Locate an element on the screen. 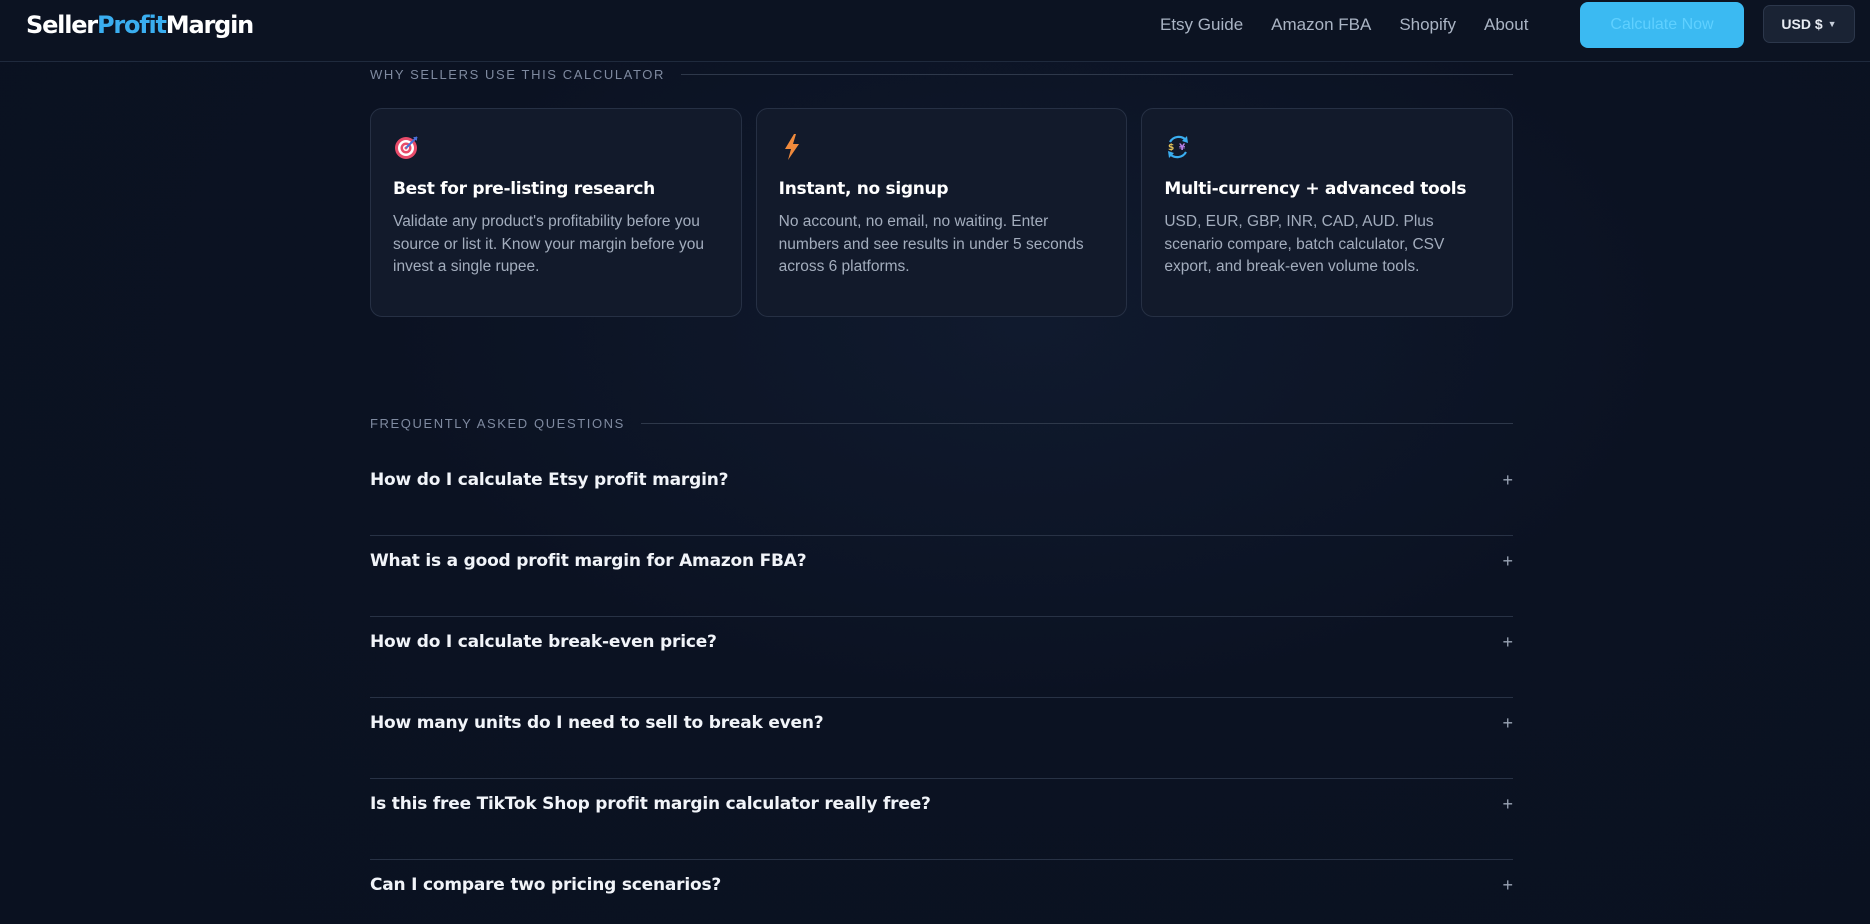 The width and height of the screenshot is (1870, 924). why-section-title: WHY SELLERS USE THIS CALCULATOR is located at coordinates (517, 74).